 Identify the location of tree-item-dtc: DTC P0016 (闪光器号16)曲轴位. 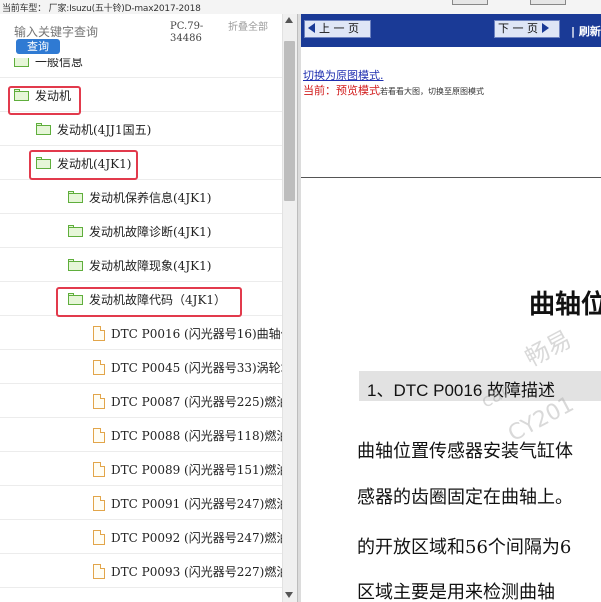
(141, 333).